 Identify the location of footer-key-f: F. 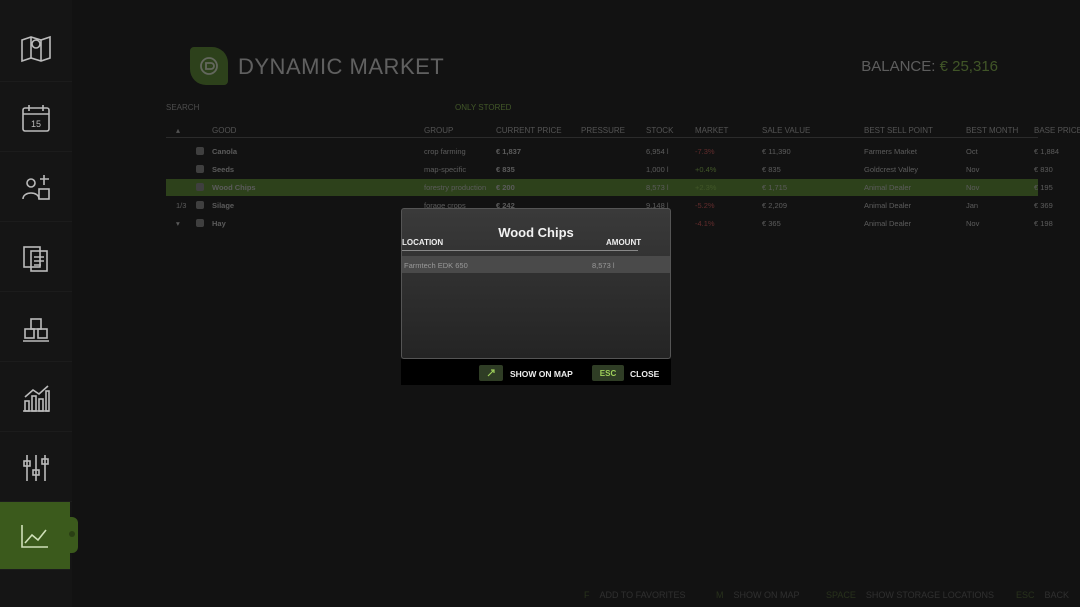
(587, 595).